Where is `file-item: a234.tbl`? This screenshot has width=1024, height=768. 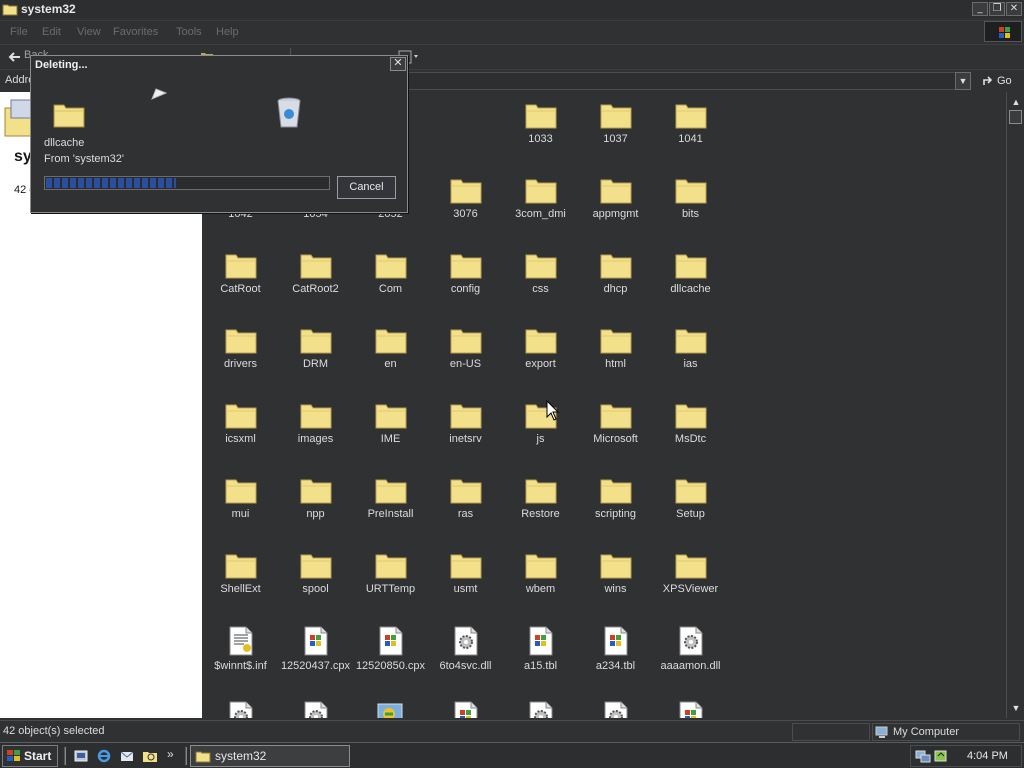
file-item: a234.tbl is located at coordinates (615, 648).